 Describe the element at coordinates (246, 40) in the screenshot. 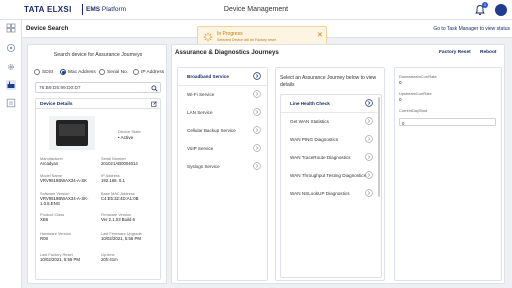

I see `toast-message: Selected Device will be Factory reset` at that location.